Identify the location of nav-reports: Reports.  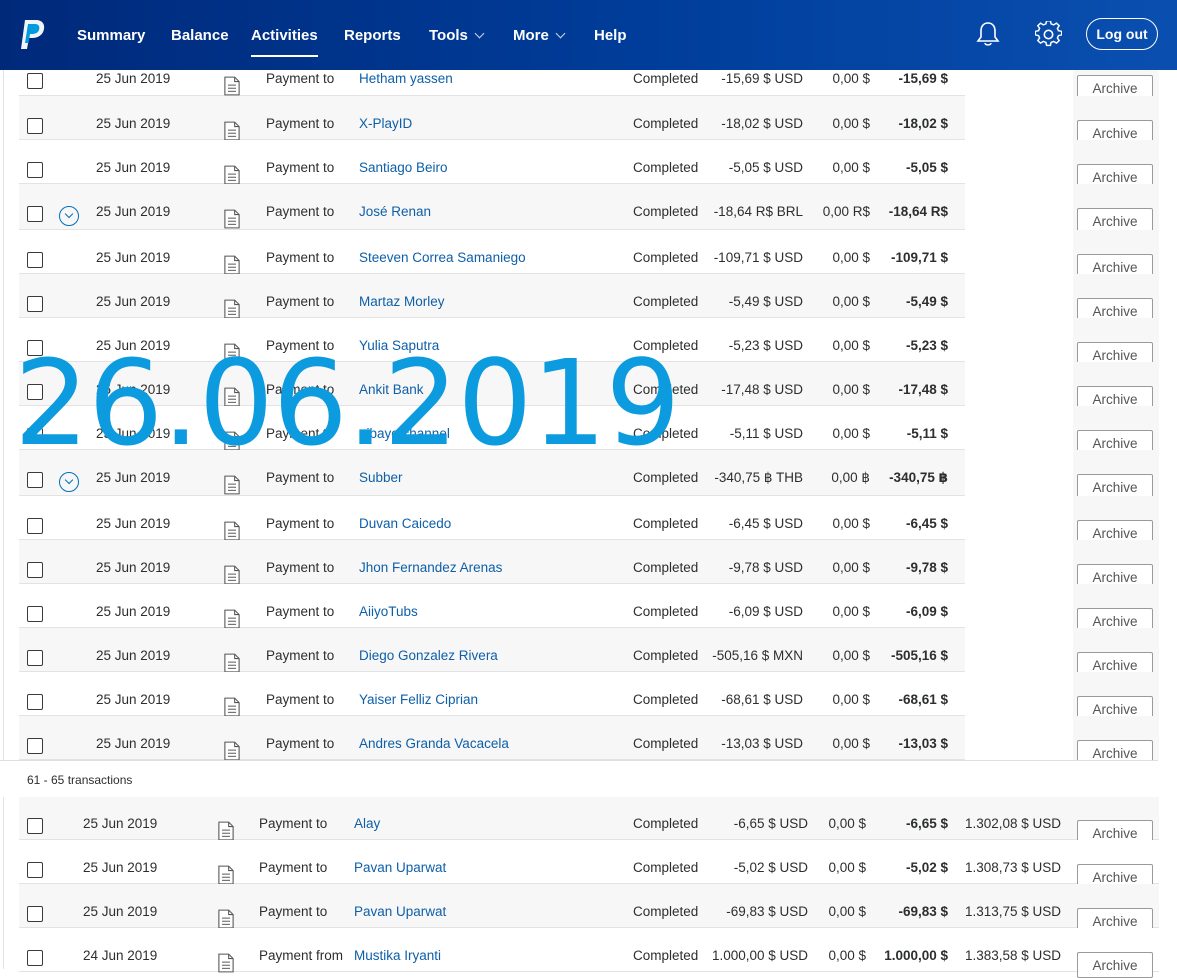
(372, 36).